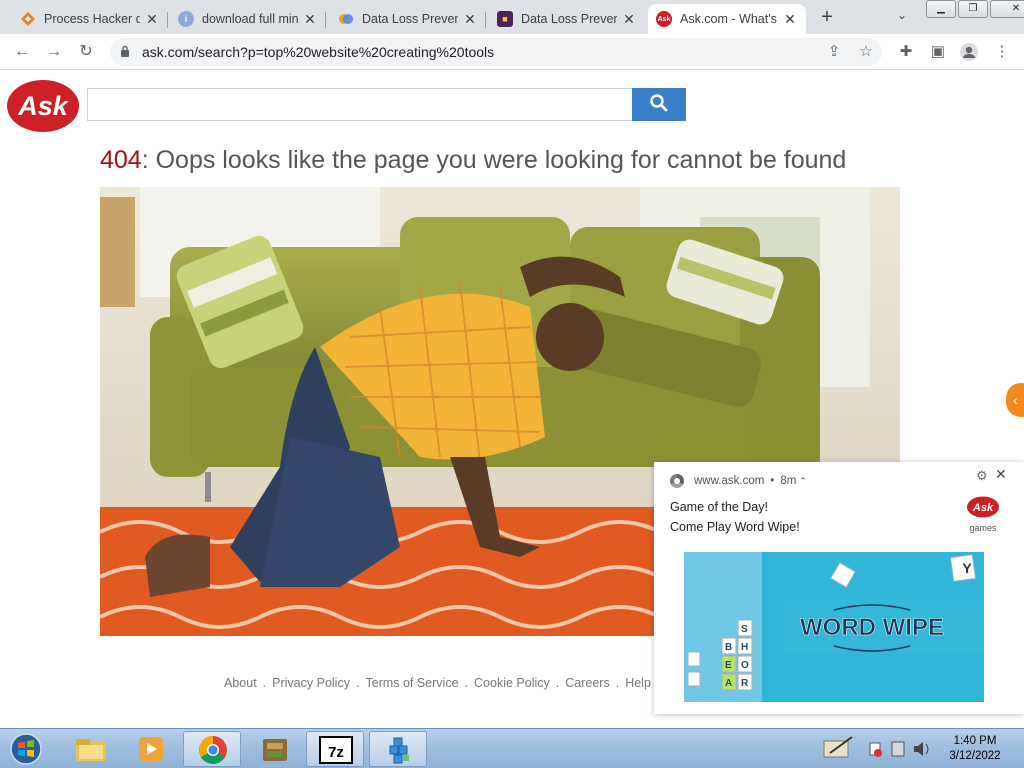 This screenshot has width=1024, height=768. What do you see at coordinates (866, 52) in the screenshot?
I see `bookmark-star-icon: ☆` at bounding box center [866, 52].